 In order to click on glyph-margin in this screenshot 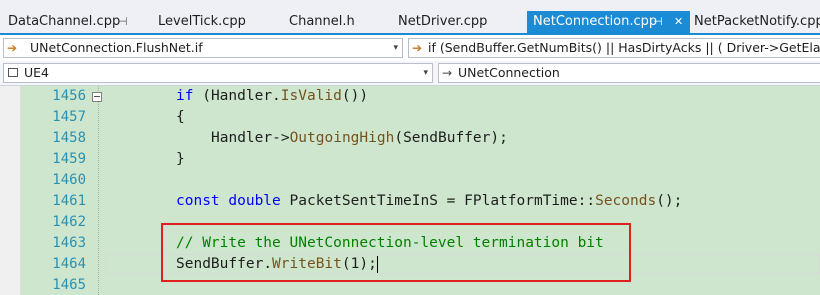, I will do `click(10, 190)`.